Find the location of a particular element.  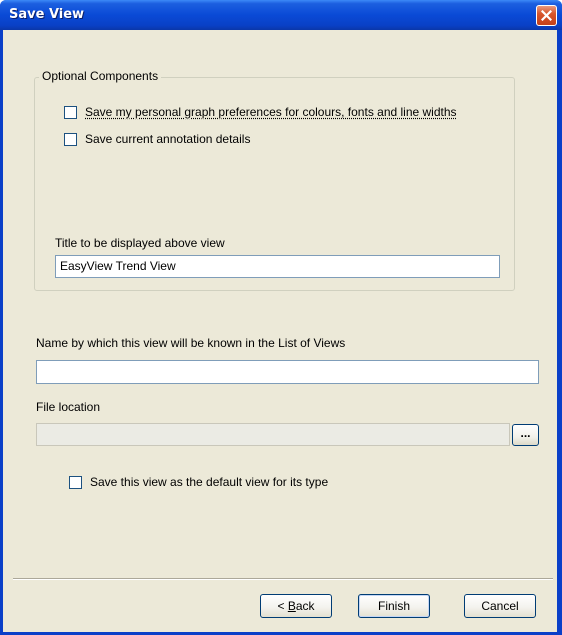

title-bar: Save View is located at coordinates (281, 15).